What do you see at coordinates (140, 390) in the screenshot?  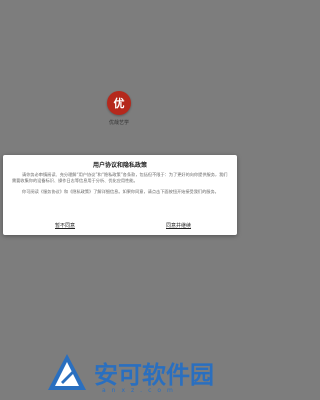 I see `watermark-subtext: anxz.com` at bounding box center [140, 390].